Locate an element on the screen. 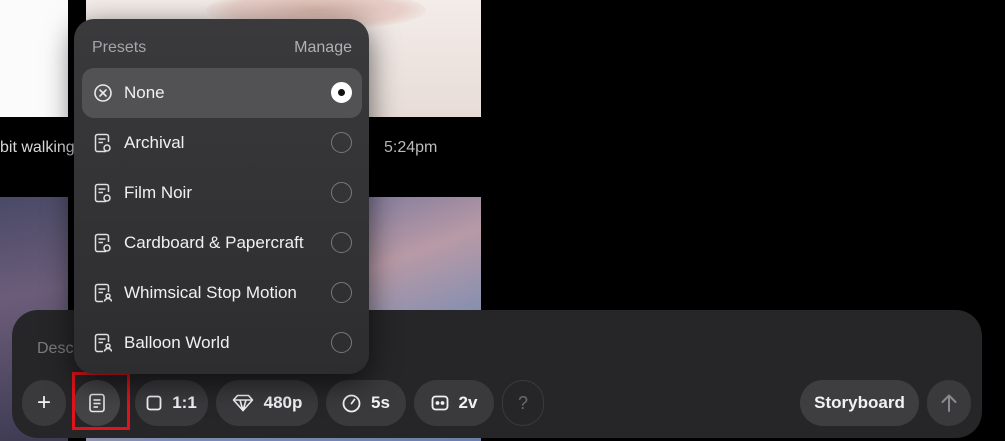 The width and height of the screenshot is (1005, 441). resolution-label: 480p is located at coordinates (283, 402).